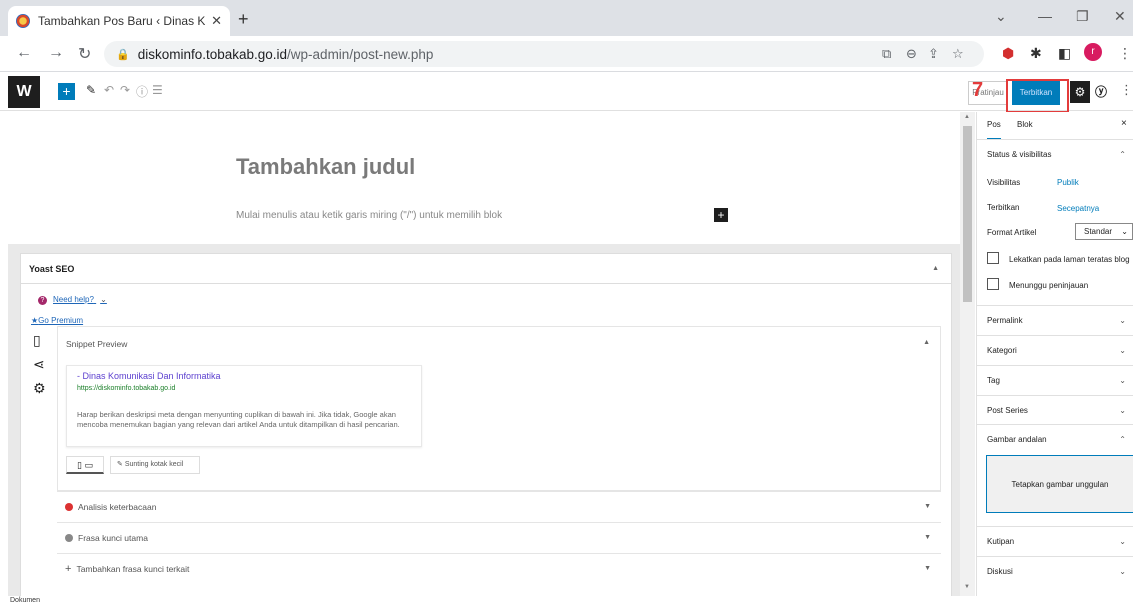  Describe the element at coordinates (1055, 438) in the screenshot. I see `featured-image-section: Gambar andalan ⌃` at that location.